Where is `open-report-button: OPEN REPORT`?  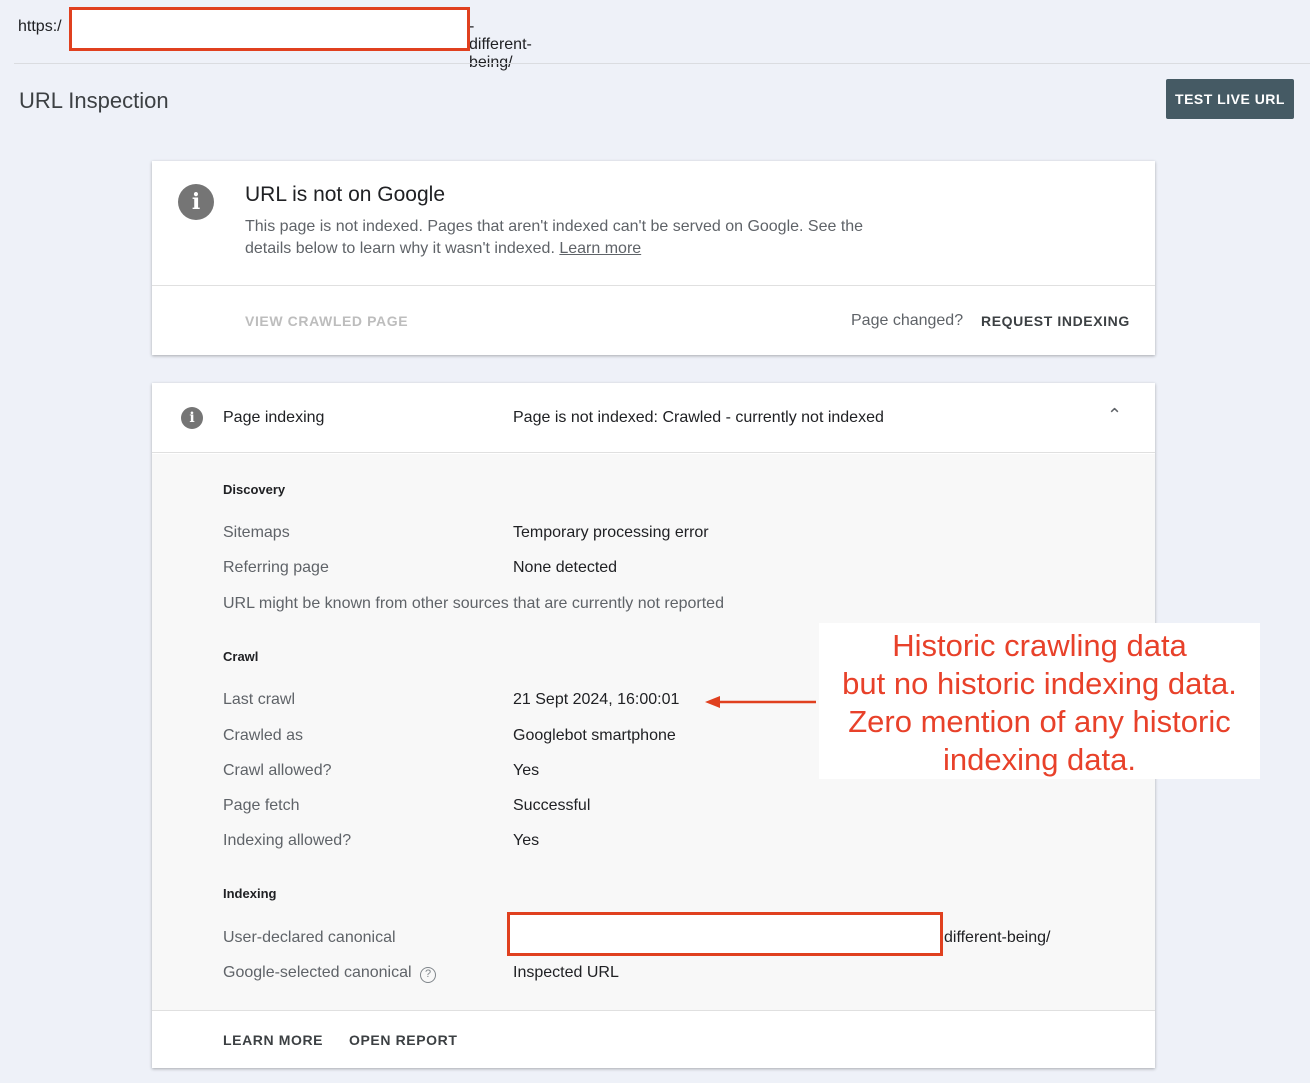
open-report-button: OPEN REPORT is located at coordinates (403, 1040).